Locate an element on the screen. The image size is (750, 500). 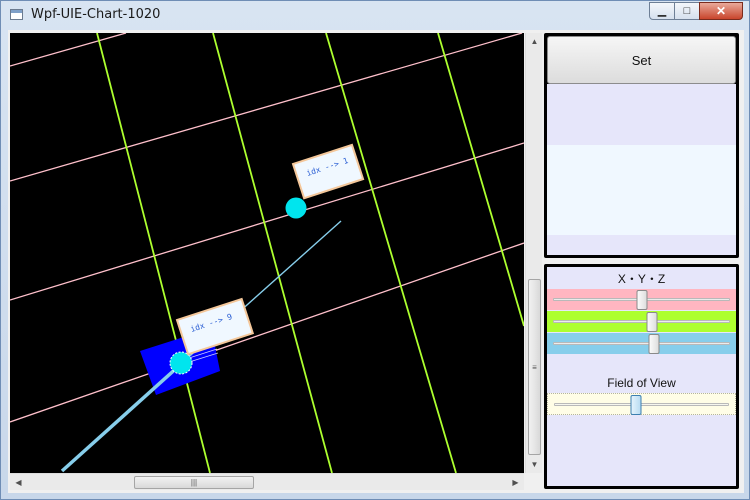
scroll-right-arrow-icon: ▶ is located at coordinates (515, 482).